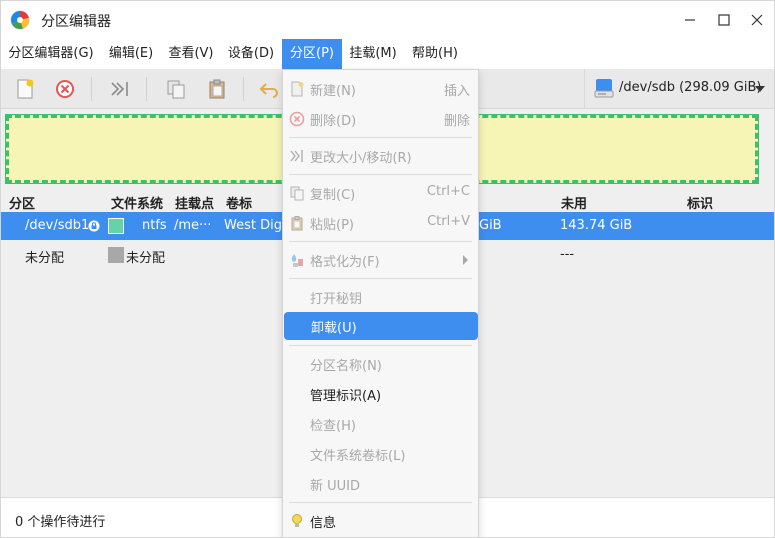 The width and height of the screenshot is (775, 538). Describe the element at coordinates (380, 454) in the screenshot. I see `menu-item-filesystem-label: 文件系统卷标(L)` at that location.